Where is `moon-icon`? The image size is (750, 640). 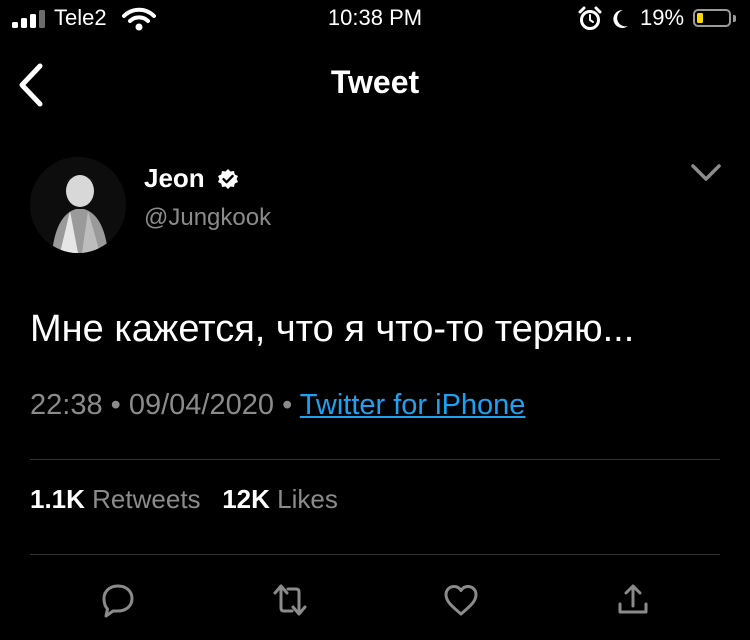
moon-icon is located at coordinates (620, 18).